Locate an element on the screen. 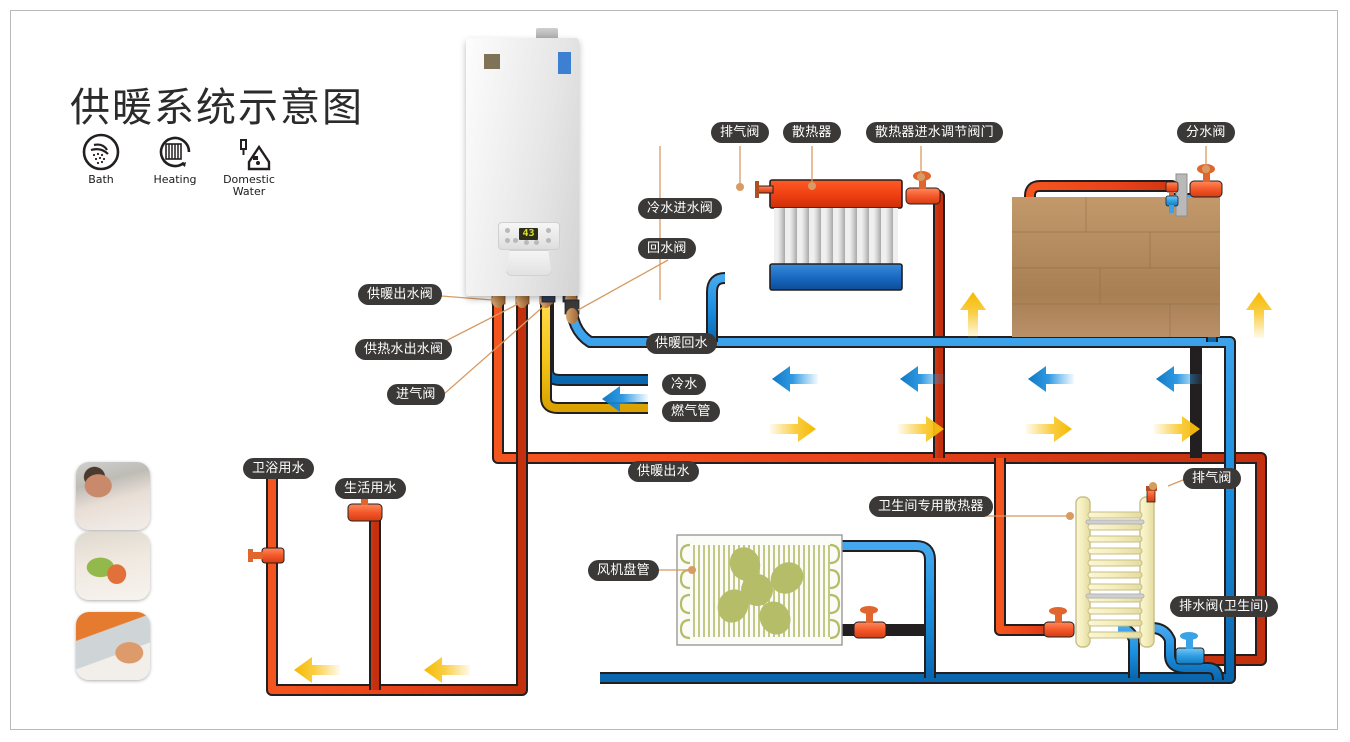  boiler-brand-logo is located at coordinates (492, 61).